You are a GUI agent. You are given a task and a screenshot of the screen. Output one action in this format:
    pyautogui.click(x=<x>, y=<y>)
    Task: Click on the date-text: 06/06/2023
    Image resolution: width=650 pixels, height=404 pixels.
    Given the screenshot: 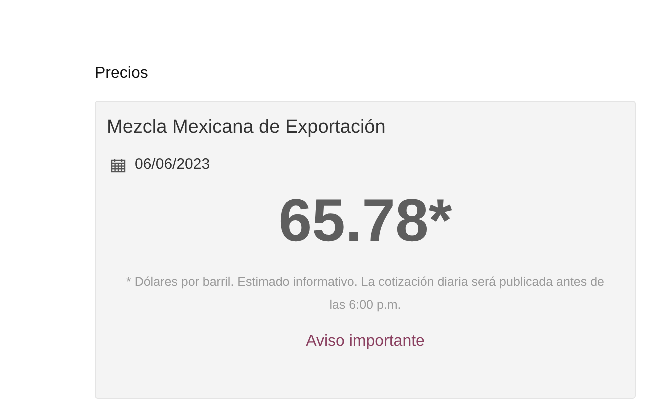 What is the action you would take?
    pyautogui.click(x=172, y=165)
    